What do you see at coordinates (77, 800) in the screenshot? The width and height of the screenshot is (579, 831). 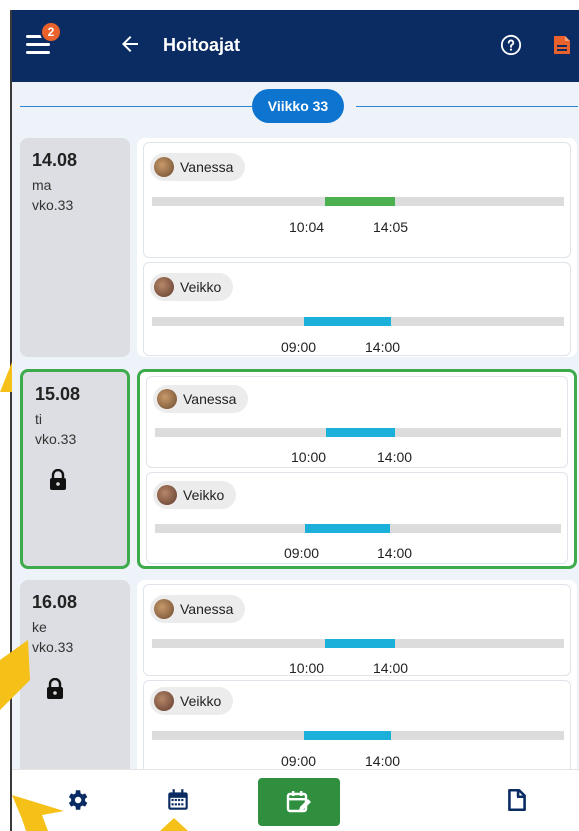 I see `settings-icon` at bounding box center [77, 800].